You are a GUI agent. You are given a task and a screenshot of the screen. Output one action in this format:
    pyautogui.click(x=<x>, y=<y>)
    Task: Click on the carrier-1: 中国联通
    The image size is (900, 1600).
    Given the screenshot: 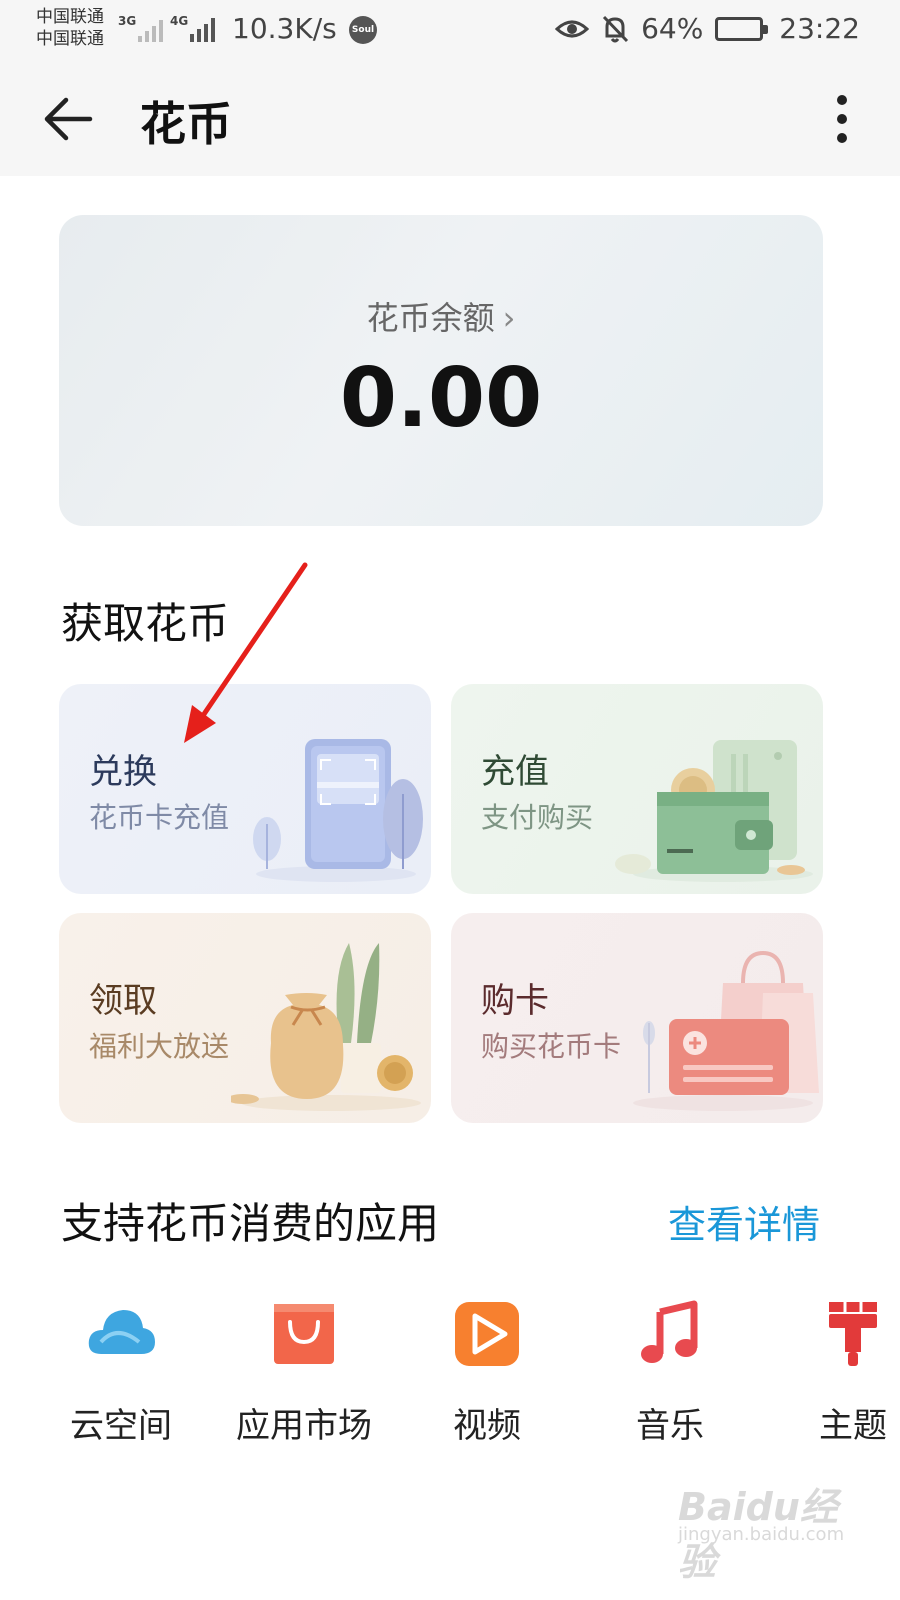 What is the action you would take?
    pyautogui.click(x=70, y=17)
    